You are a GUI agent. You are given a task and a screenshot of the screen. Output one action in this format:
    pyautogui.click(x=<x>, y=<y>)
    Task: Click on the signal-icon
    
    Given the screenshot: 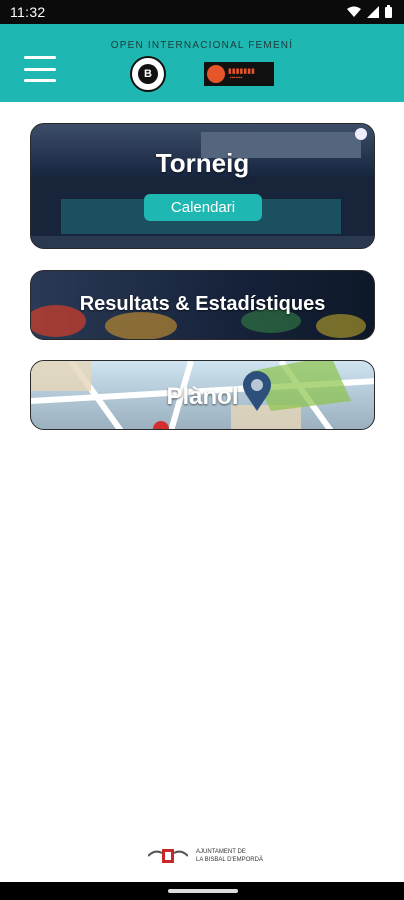 What is the action you would take?
    pyautogui.click(x=373, y=11)
    